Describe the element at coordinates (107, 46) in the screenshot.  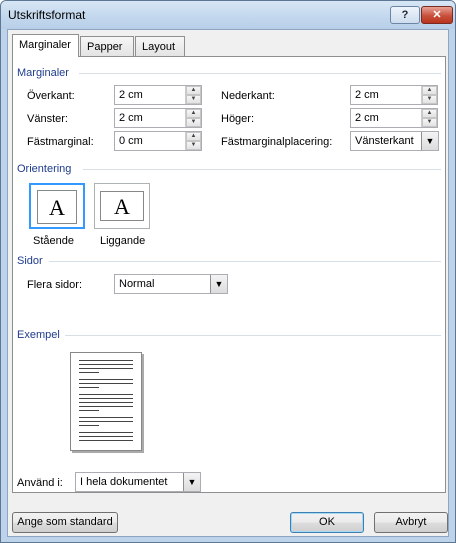
I see `tab-papper: Papper` at that location.